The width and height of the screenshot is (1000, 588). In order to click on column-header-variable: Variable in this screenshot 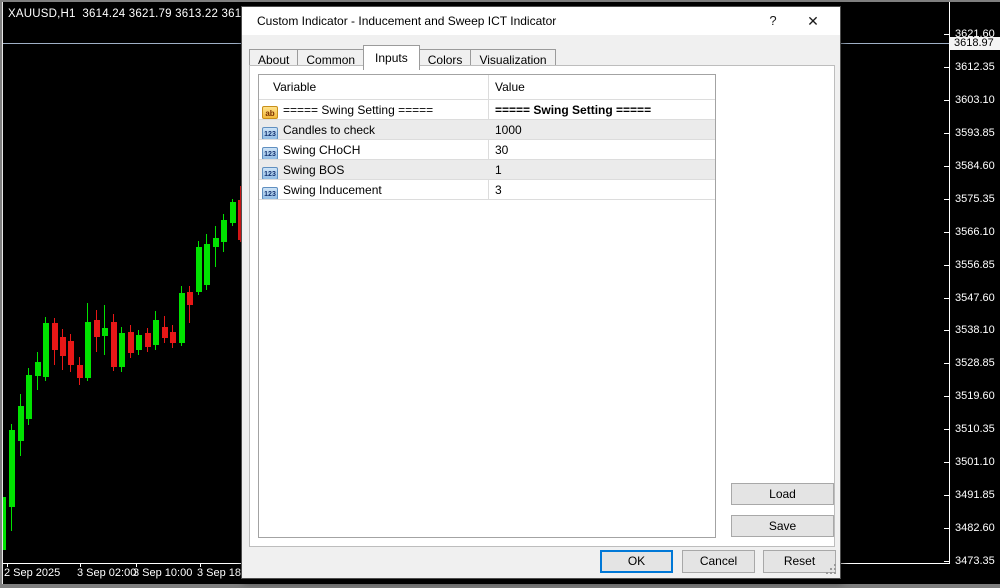, I will do `click(295, 87)`.